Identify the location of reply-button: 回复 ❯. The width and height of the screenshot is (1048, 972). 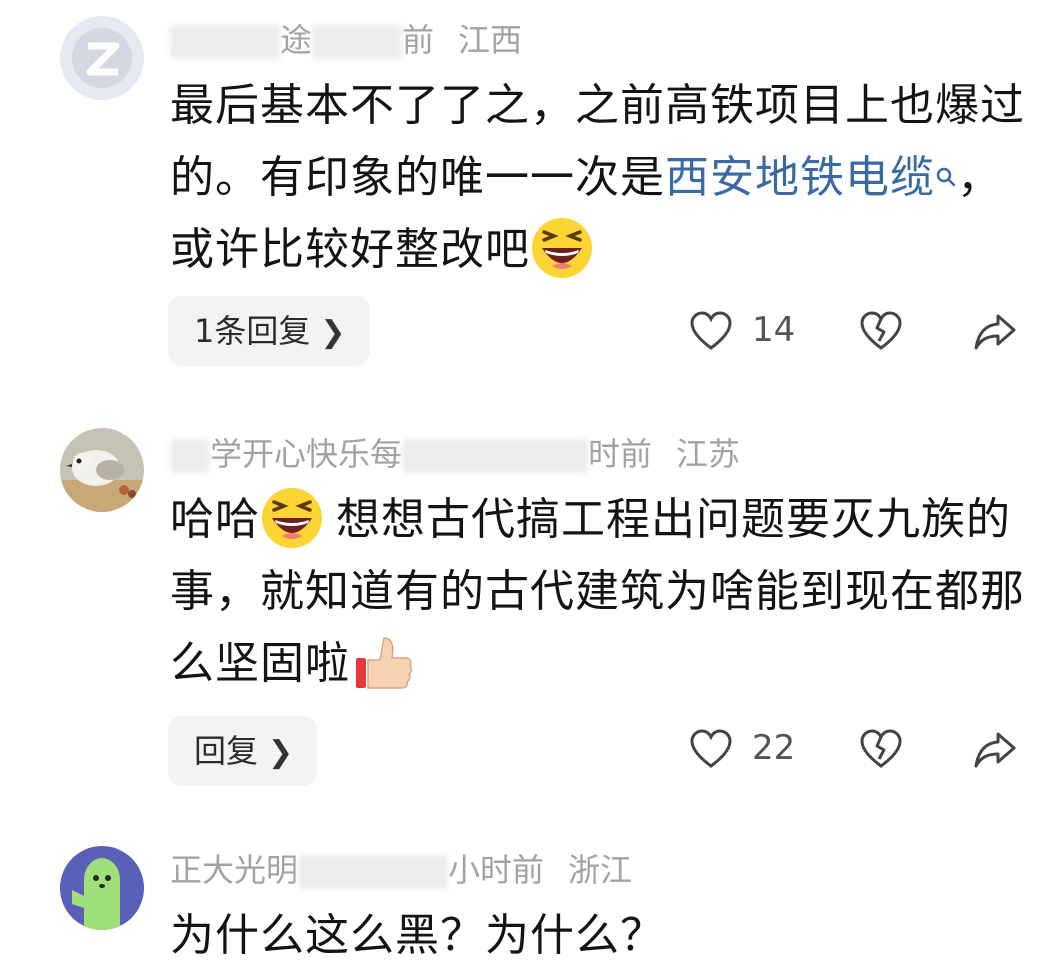
(243, 751).